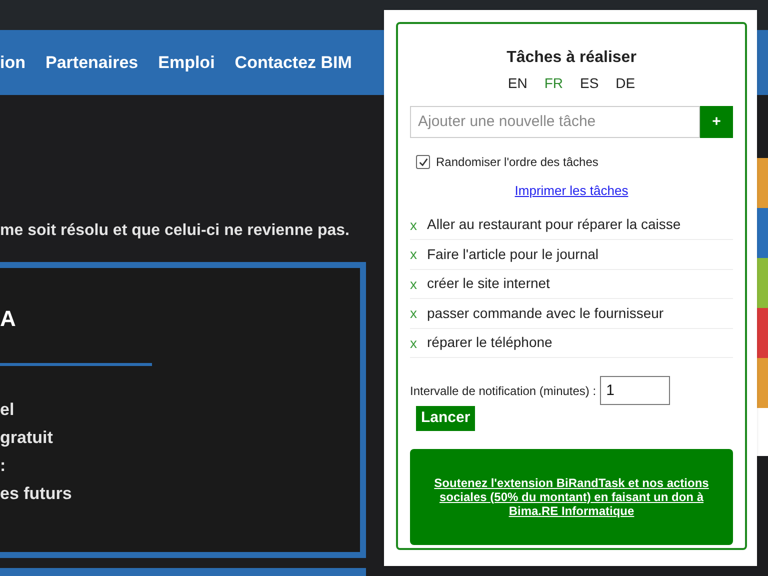 The width and height of the screenshot is (768, 576). I want to click on card-list-item: es futurs, so click(36, 494).